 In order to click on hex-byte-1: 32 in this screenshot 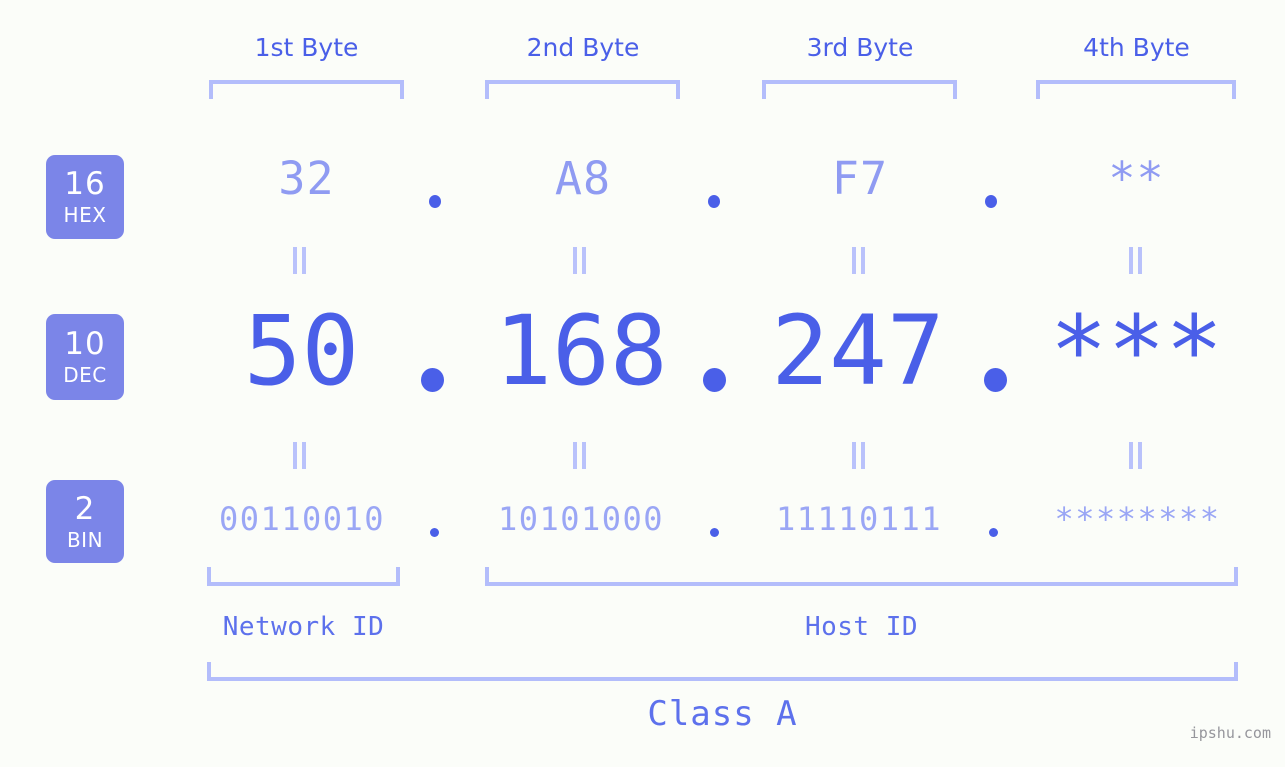, I will do `click(306, 178)`.